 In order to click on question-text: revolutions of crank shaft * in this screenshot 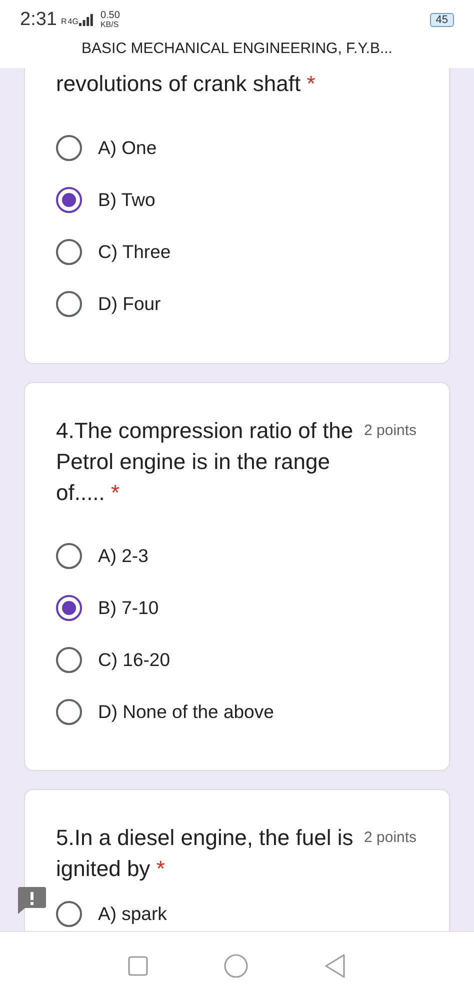, I will do `click(186, 84)`.